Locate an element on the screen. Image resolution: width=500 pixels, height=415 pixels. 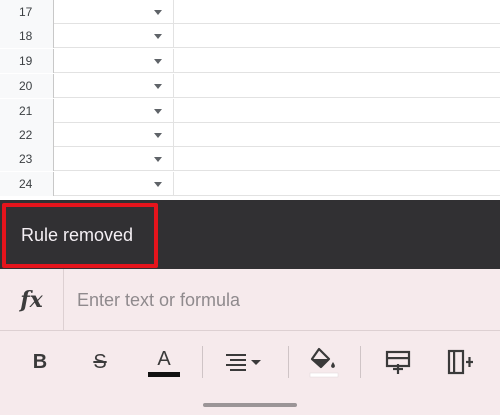
bold-icon: B is located at coordinates (40, 361).